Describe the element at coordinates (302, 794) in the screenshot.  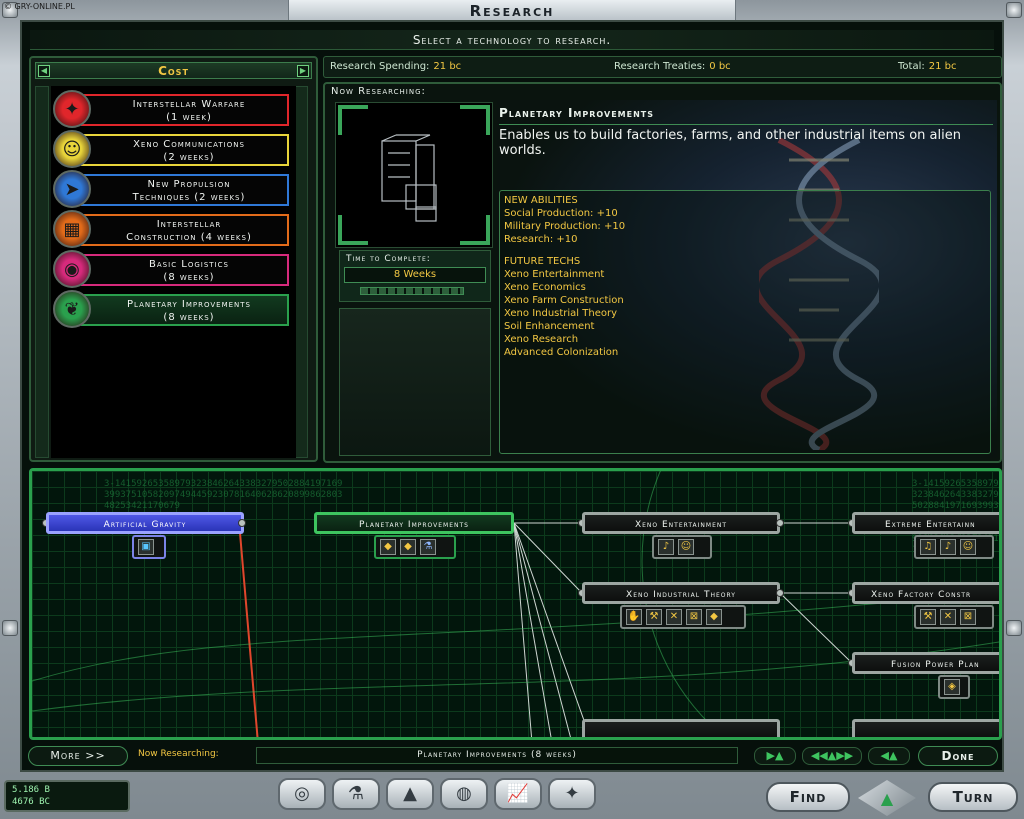
I see `empire-icon: ◎` at that location.